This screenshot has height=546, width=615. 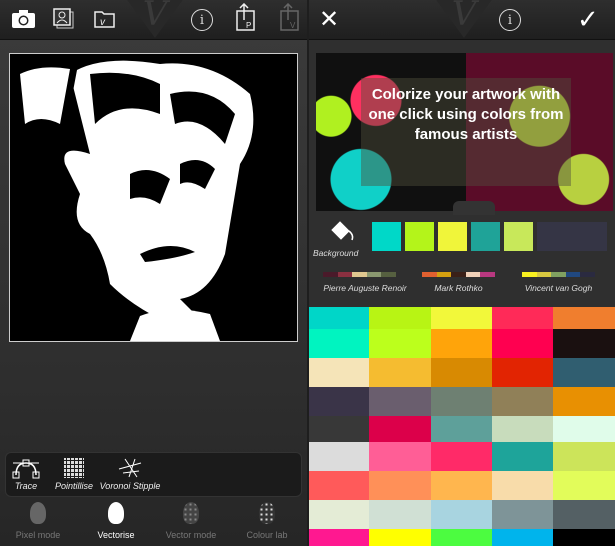 What do you see at coordinates (267, 521) in the screenshot?
I see `mode-colour-lab: Colour lab` at bounding box center [267, 521].